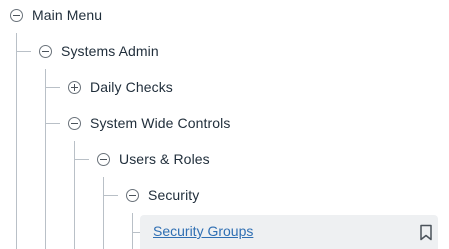  I want to click on tree-branch-daily-checks, so click(52, 87).